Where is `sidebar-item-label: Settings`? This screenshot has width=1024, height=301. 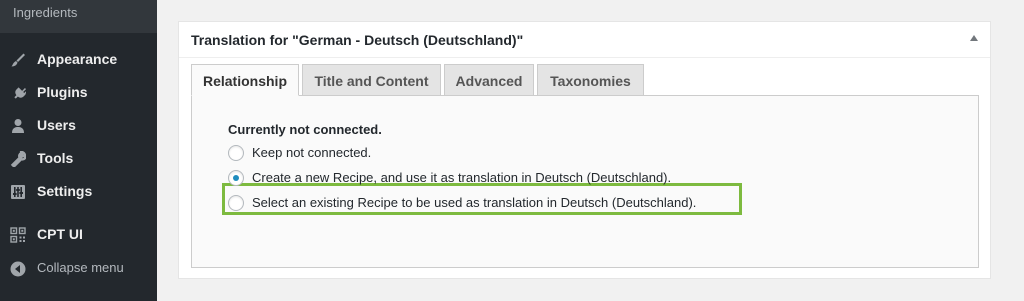 sidebar-item-label: Settings is located at coordinates (65, 191).